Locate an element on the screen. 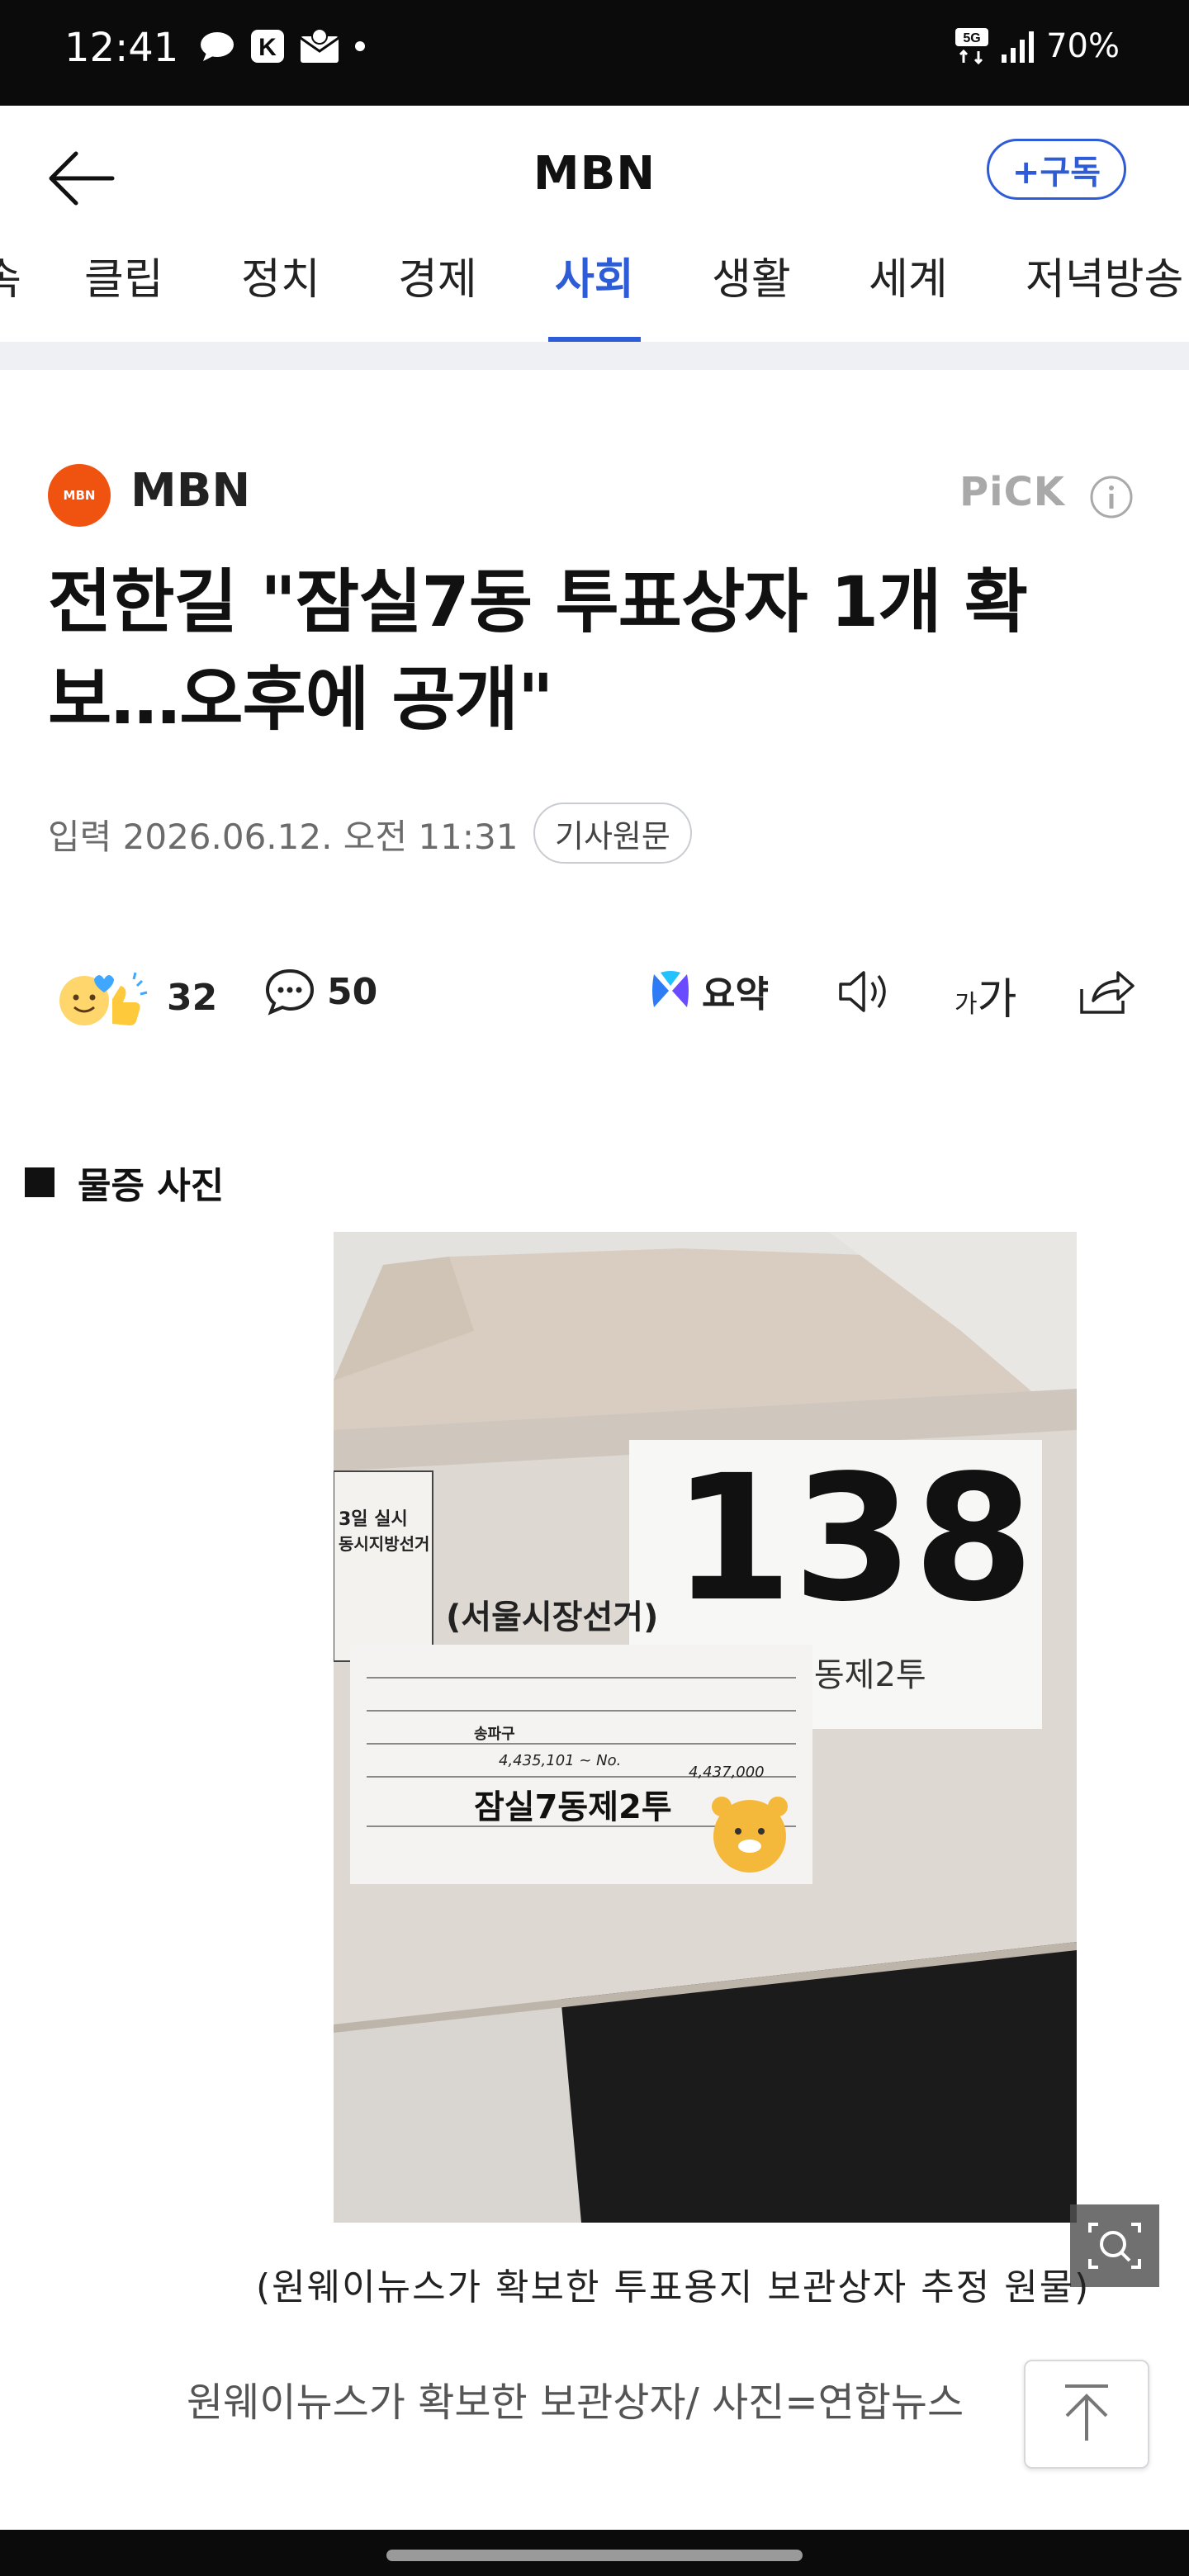  tab-economy: 경제 is located at coordinates (437, 285).